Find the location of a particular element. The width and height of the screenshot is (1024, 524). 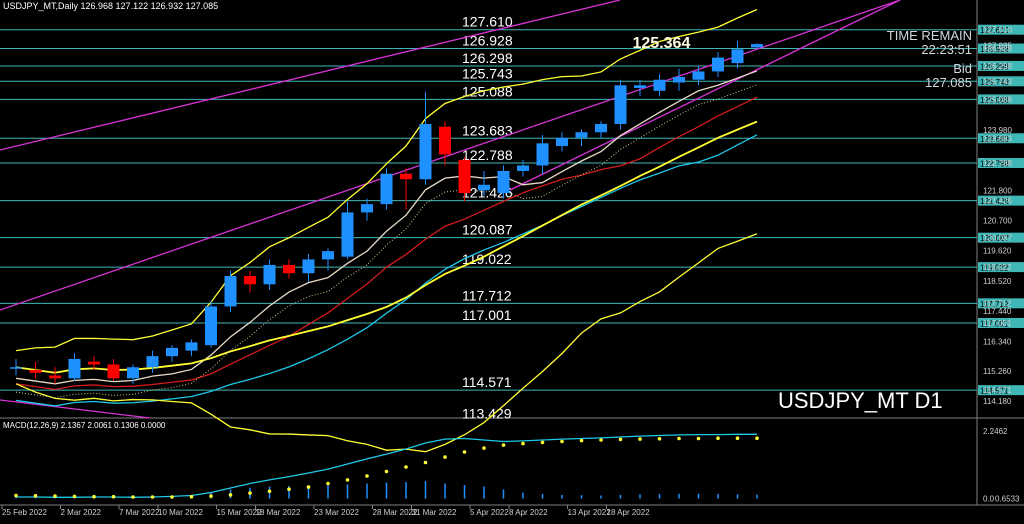

level-label: 117.001 is located at coordinates (487, 315).